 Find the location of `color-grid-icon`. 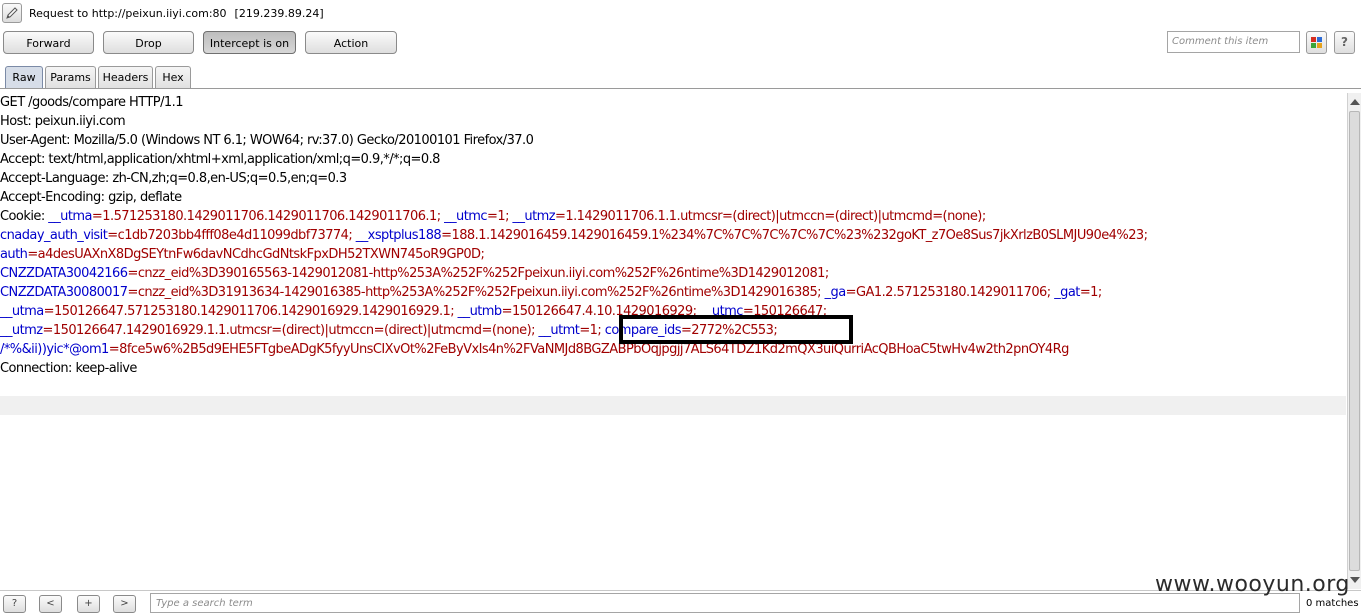

color-grid-icon is located at coordinates (1317, 43).